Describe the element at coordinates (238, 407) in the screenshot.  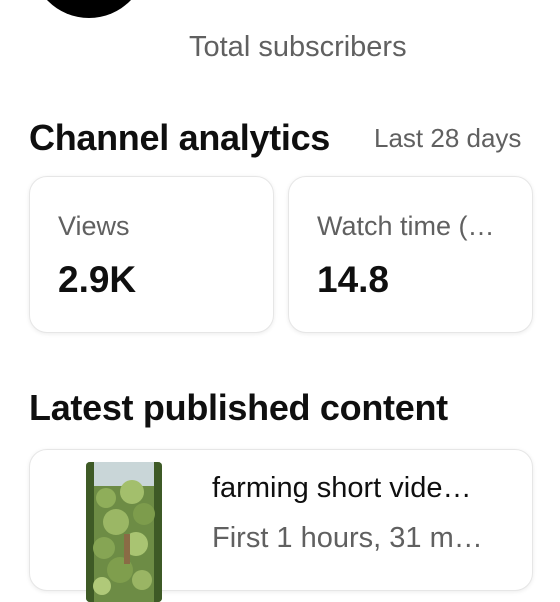
I see `latest-content-title: Latest published content` at that location.